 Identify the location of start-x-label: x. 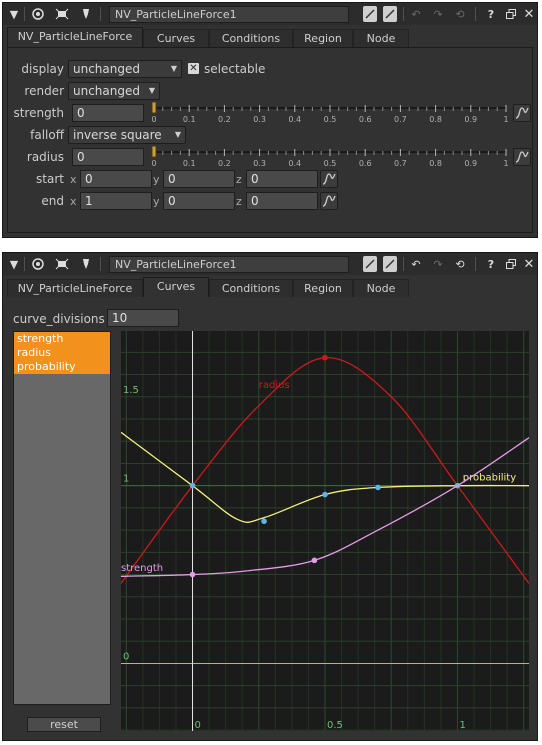
(73, 179).